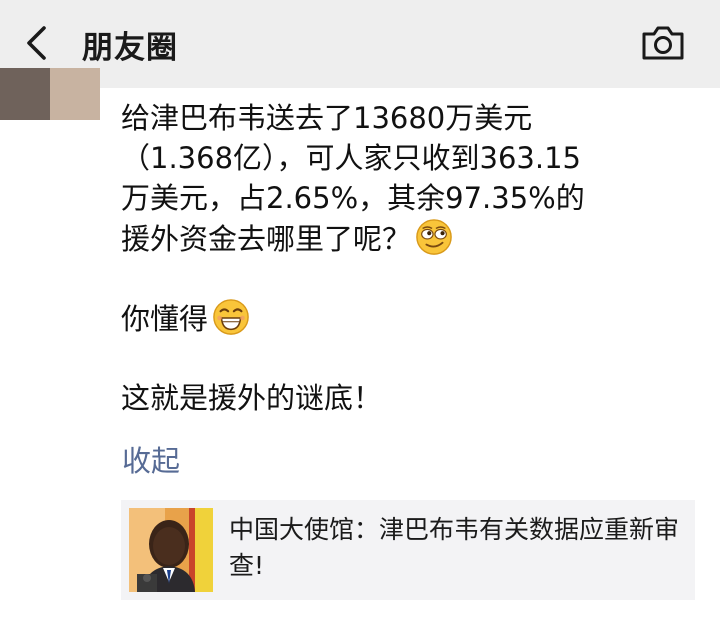  I want to click on collapse-link: 收起, so click(151, 459).